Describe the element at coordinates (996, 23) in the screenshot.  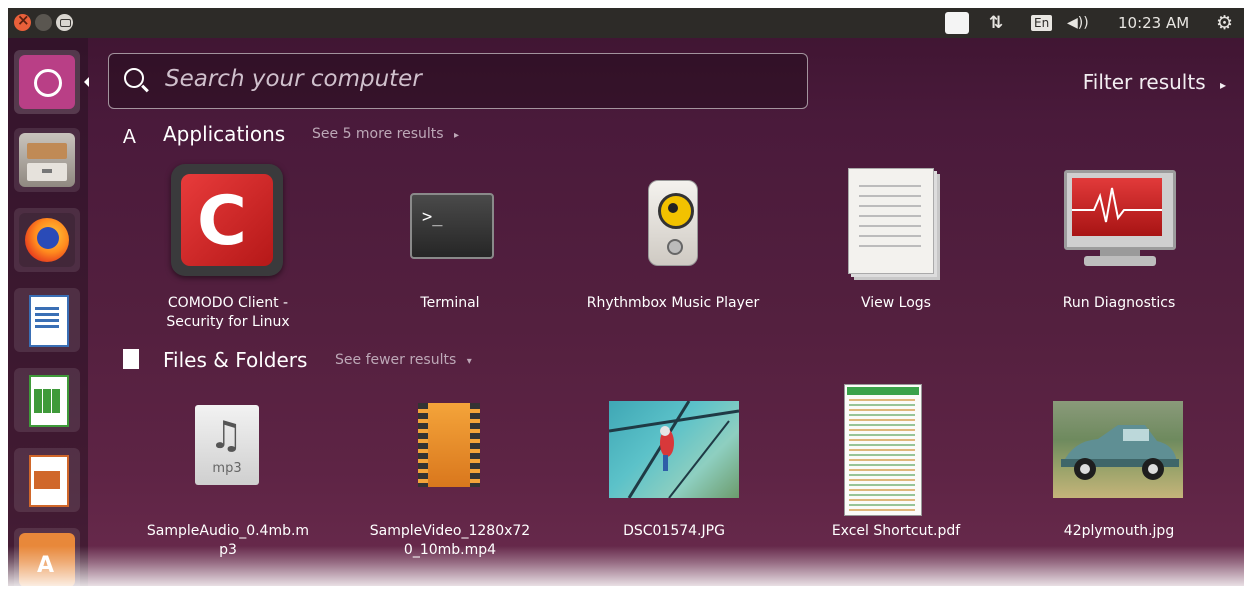
I see `network-icon: ⇅` at that location.